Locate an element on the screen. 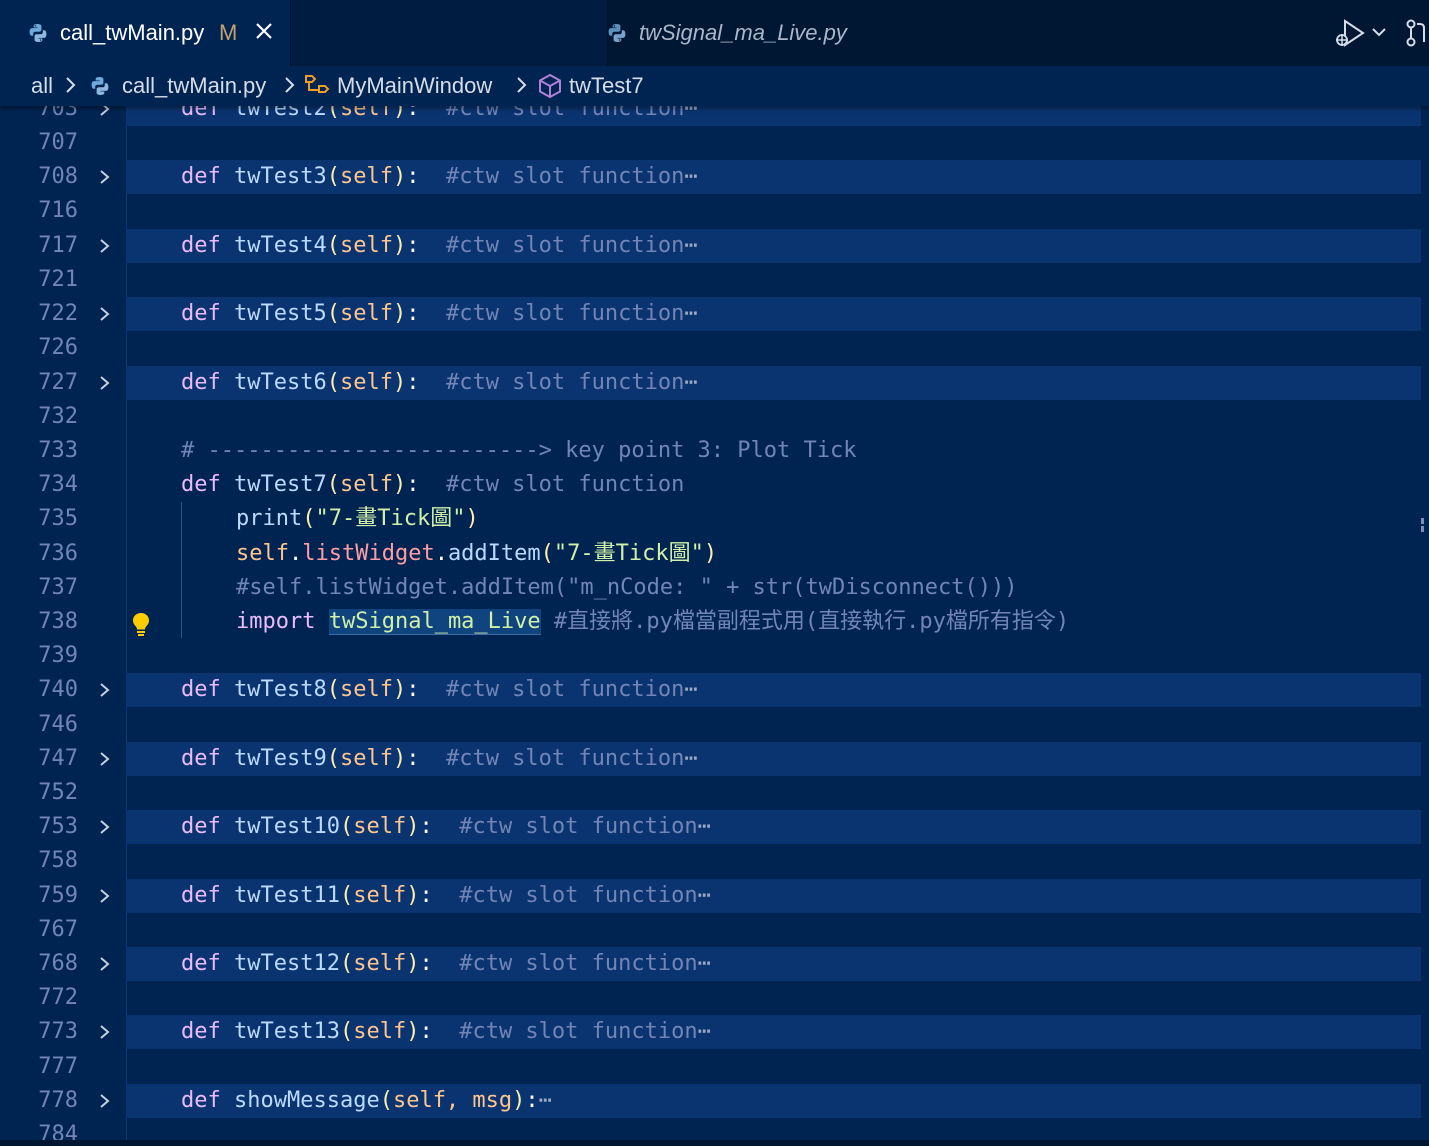 The width and height of the screenshot is (1429, 1146). code-line: 746 is located at coordinates (714, 725).